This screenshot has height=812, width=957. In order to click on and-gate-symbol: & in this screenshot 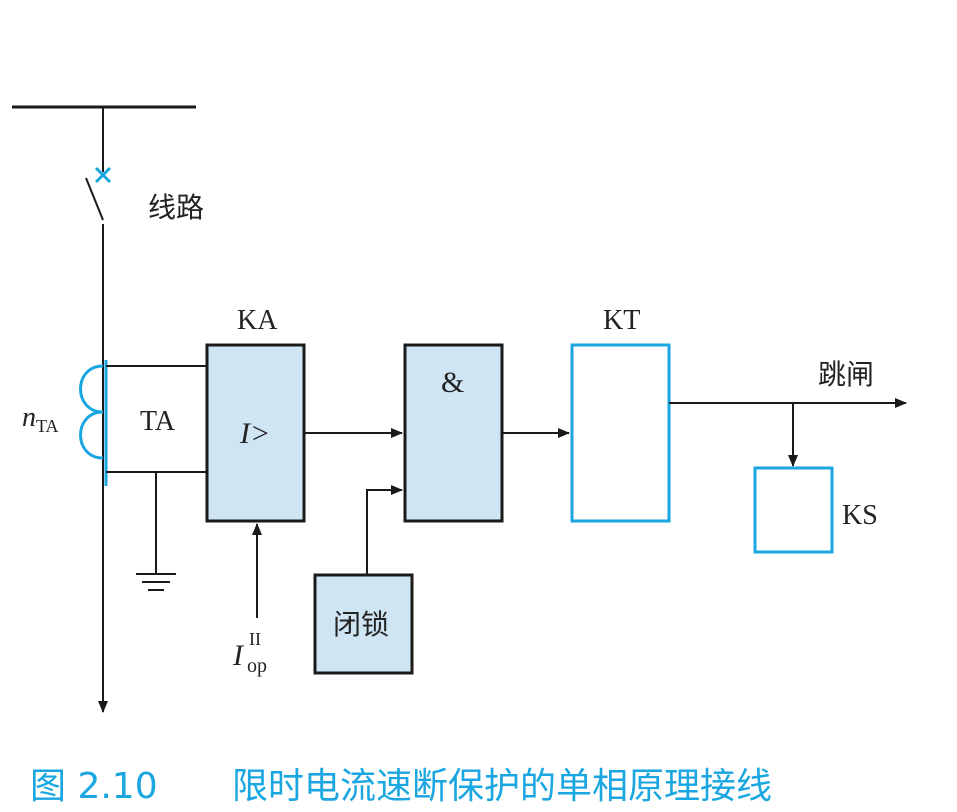, I will do `click(452, 382)`.